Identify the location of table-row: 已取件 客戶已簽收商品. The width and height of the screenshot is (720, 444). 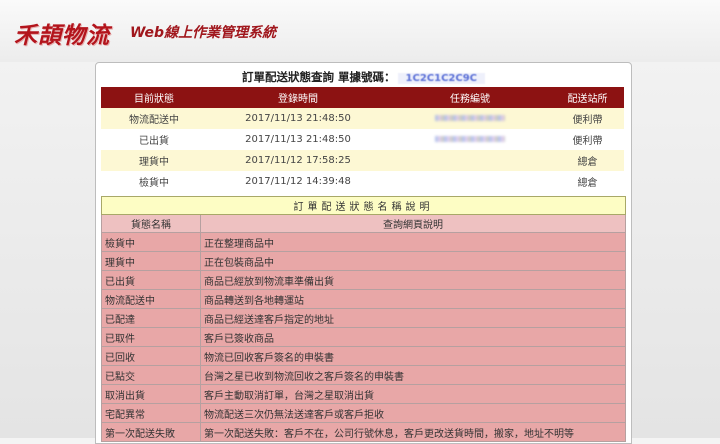
(363, 337).